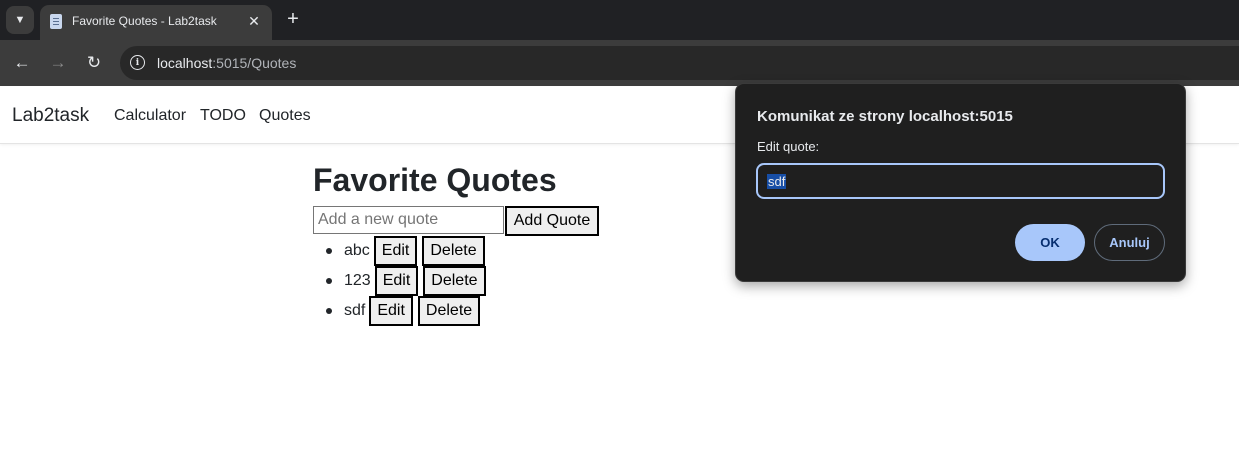 The image size is (1239, 451). Describe the element at coordinates (254, 63) in the screenshot. I see `url-path: :5015/Quotes` at that location.